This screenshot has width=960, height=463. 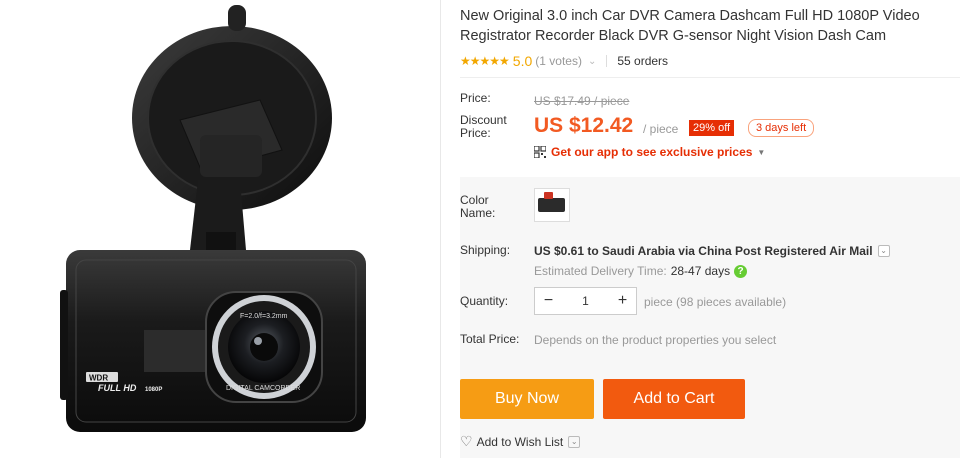 What do you see at coordinates (622, 301) in the screenshot?
I see `increase-quantity-button: +` at bounding box center [622, 301].